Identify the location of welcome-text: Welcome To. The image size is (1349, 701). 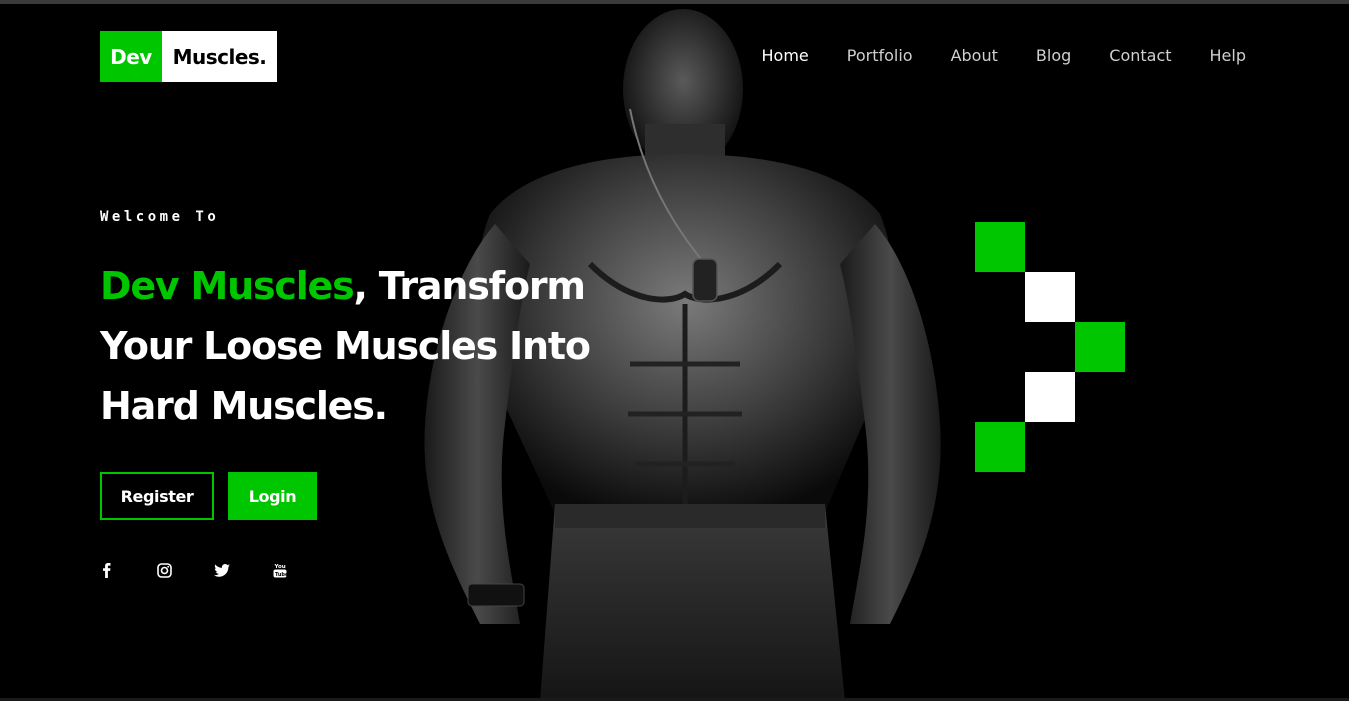
(160, 217).